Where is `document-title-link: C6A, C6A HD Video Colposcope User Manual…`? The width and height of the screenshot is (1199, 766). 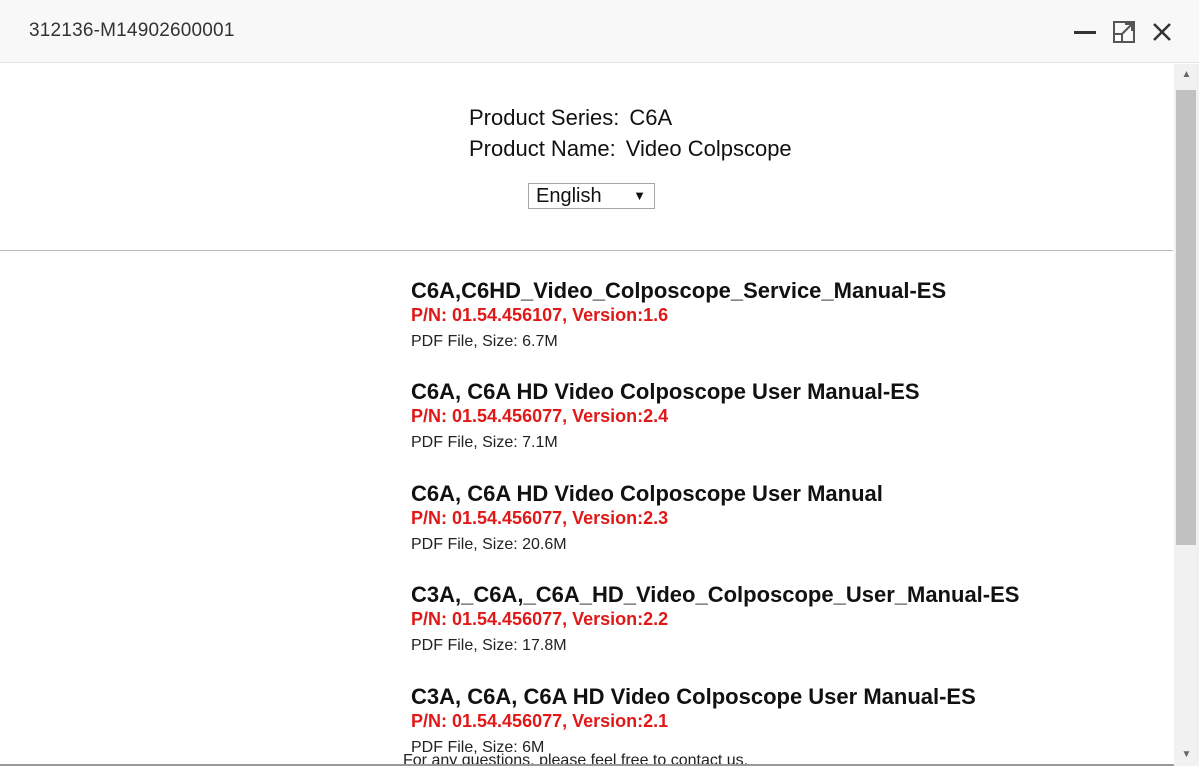
document-title-link: C6A, C6A HD Video Colposcope User Manual… is located at coordinates (665, 392).